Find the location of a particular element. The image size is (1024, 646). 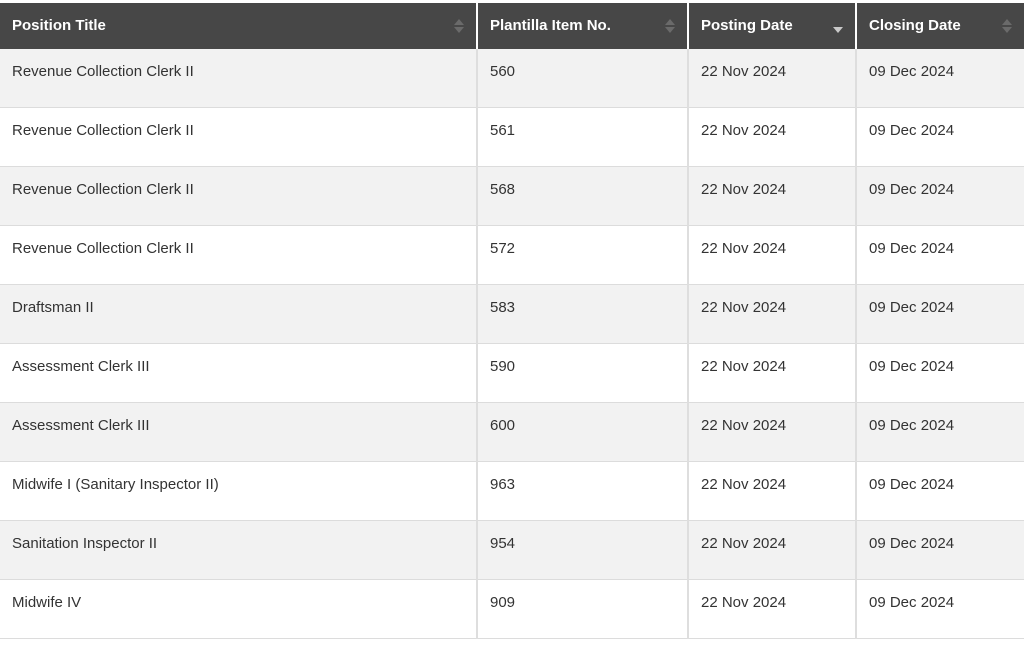

item-no-cell: 600 is located at coordinates (582, 432).